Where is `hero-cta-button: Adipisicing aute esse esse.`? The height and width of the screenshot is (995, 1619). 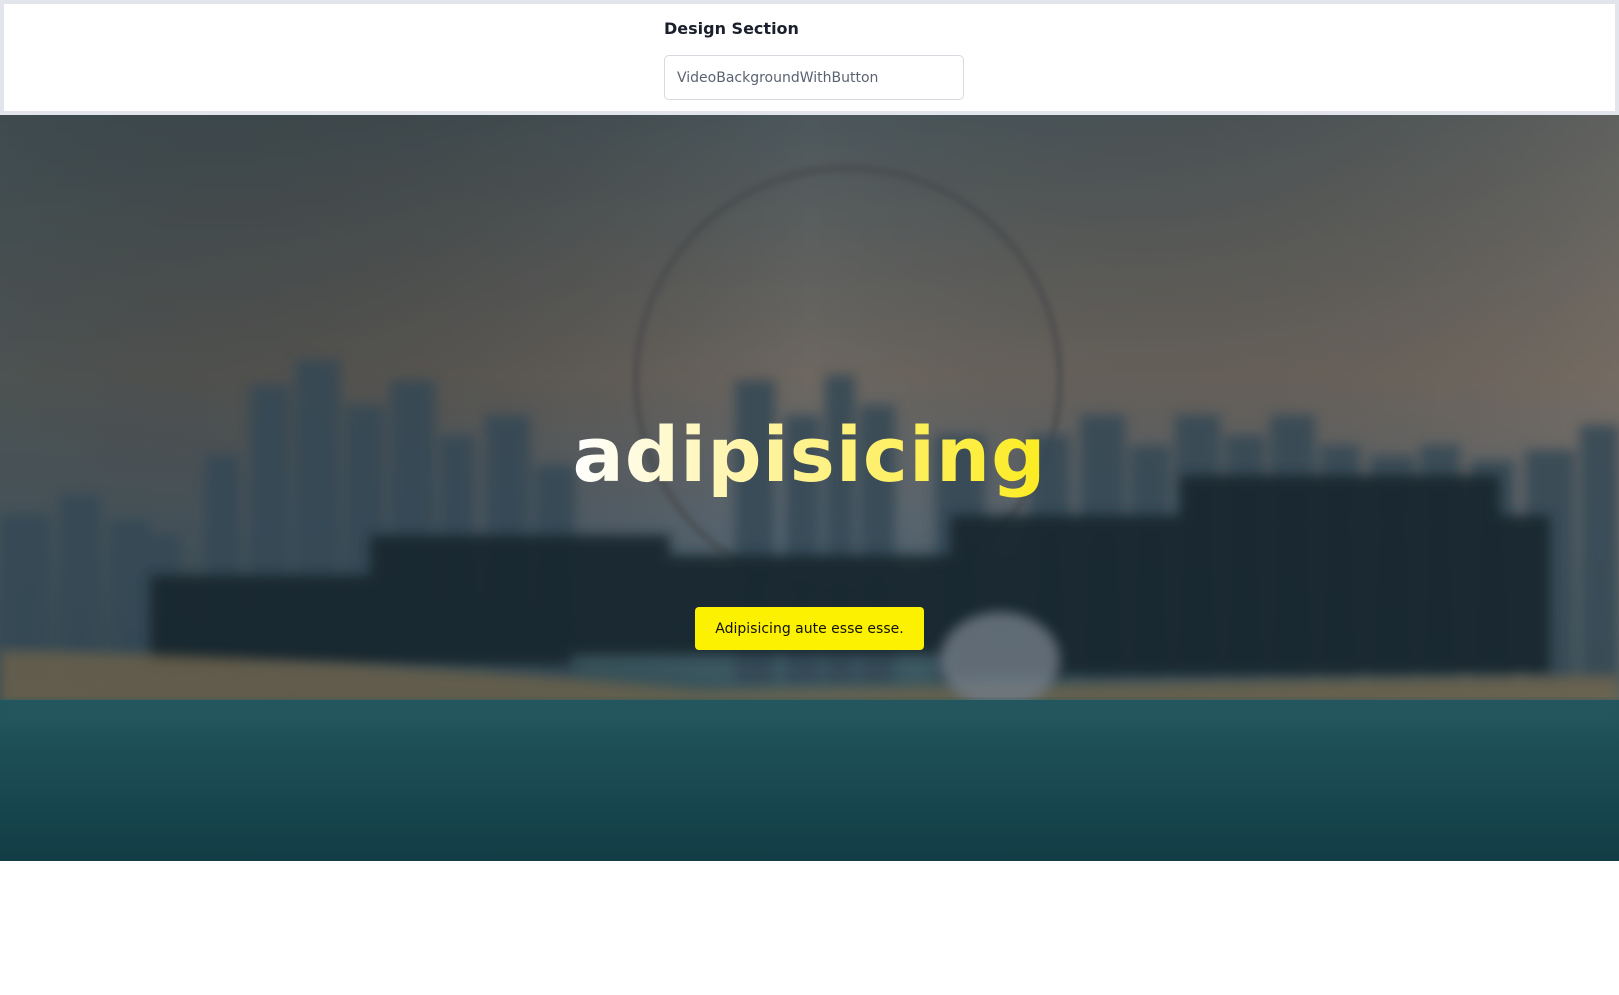
hero-cta-button: Adipisicing aute esse esse. is located at coordinates (809, 628).